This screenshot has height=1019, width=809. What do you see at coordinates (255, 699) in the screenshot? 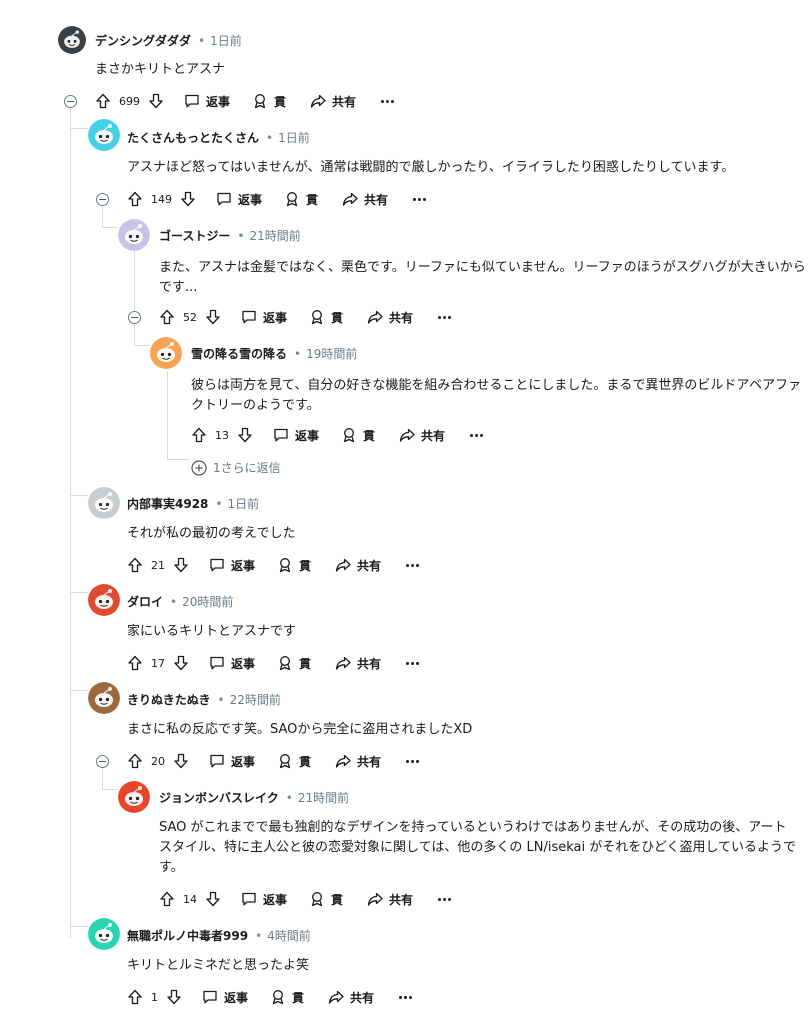
I see `timestamp: 22時間前` at bounding box center [255, 699].